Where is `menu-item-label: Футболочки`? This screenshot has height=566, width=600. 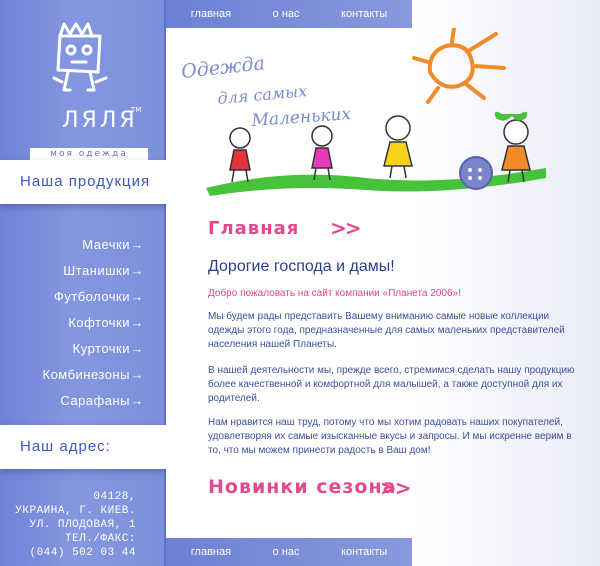 menu-item-label: Футболочки is located at coordinates (91, 296).